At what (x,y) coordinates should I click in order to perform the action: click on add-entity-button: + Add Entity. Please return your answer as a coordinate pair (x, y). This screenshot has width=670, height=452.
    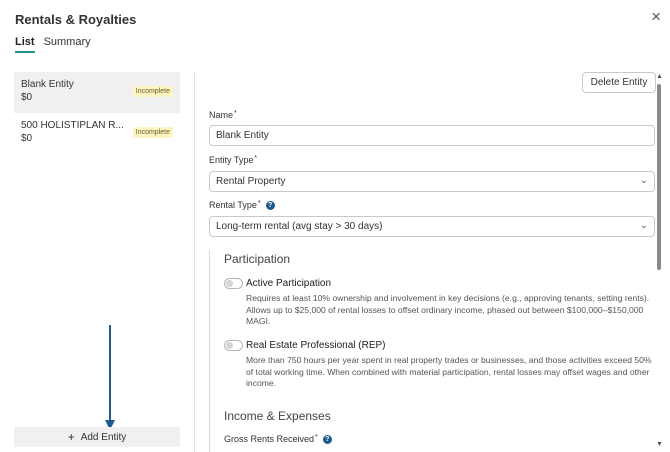
    Looking at the image, I should click on (97, 437).